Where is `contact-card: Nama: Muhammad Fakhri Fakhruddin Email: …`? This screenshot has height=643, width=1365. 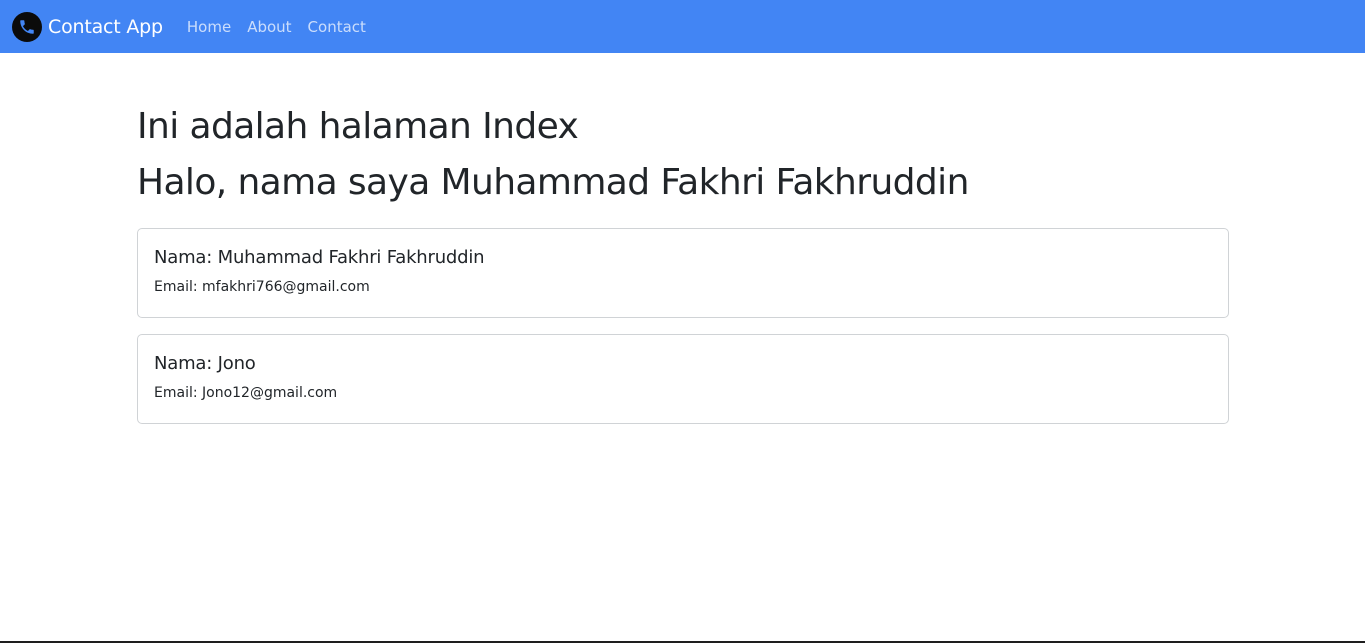
contact-card: Nama: Muhammad Fakhri Fakhruddin Email: … is located at coordinates (683, 273).